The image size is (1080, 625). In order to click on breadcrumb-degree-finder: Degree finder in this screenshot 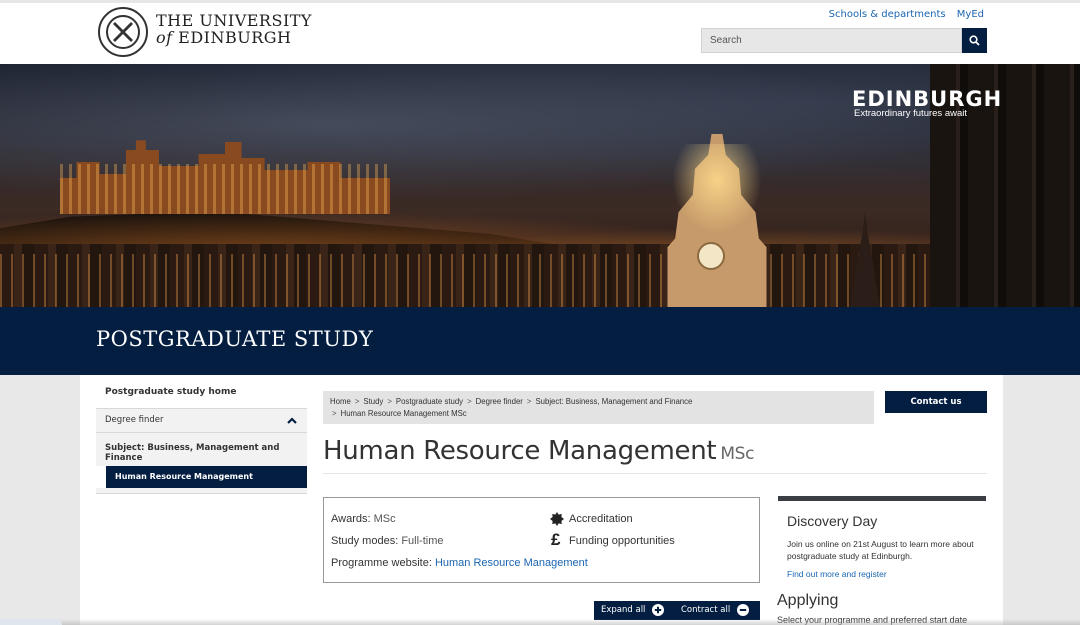, I will do `click(499, 401)`.